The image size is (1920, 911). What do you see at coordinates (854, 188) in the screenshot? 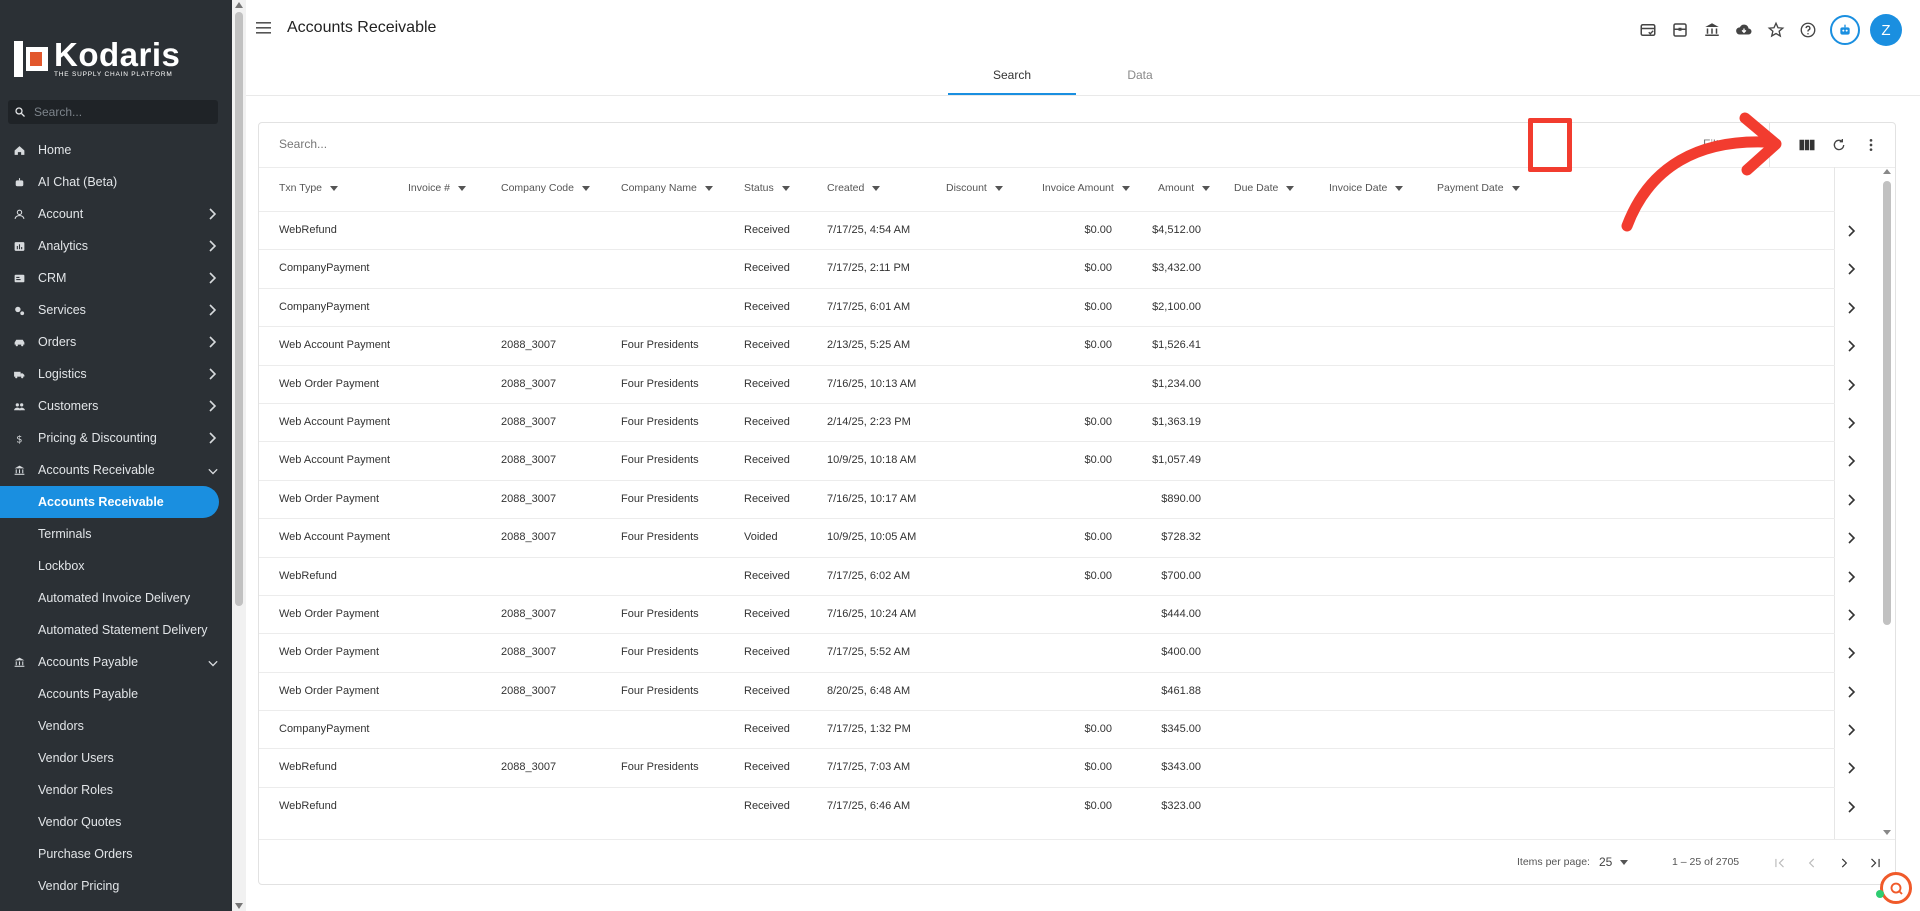
I see `column-header-created: Created` at bounding box center [854, 188].